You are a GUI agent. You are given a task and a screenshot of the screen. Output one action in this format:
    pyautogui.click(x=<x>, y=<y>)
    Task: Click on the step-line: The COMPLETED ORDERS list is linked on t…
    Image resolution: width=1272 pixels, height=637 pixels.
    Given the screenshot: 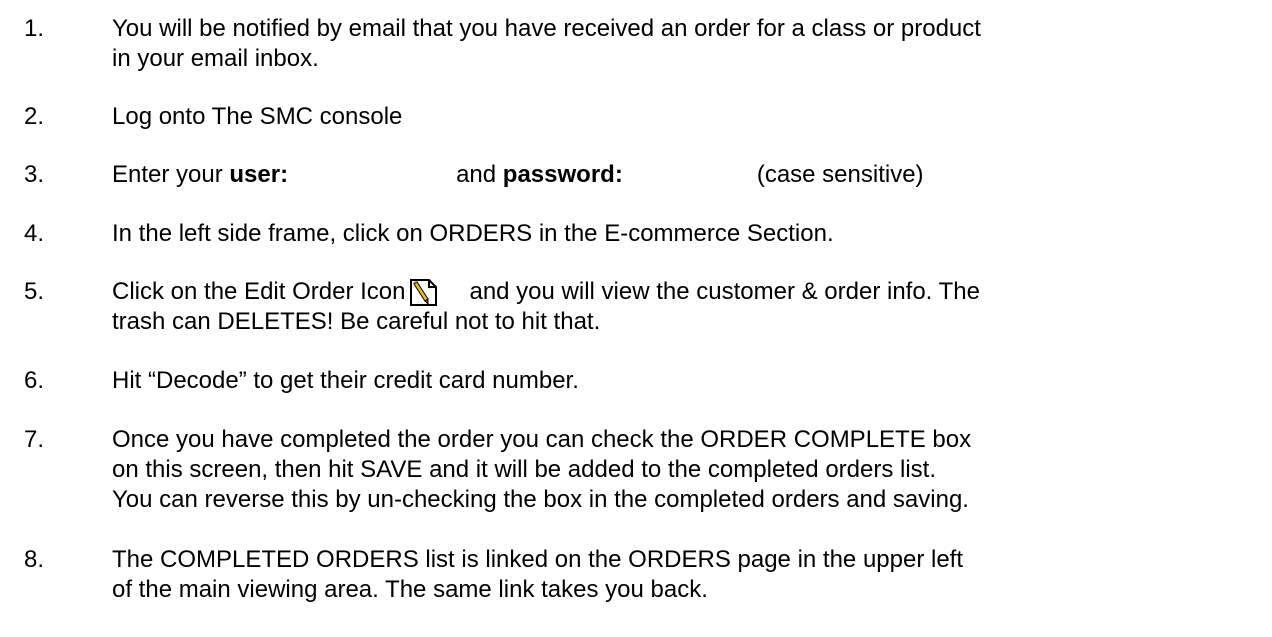 What is the action you would take?
    pyautogui.click(x=538, y=559)
    